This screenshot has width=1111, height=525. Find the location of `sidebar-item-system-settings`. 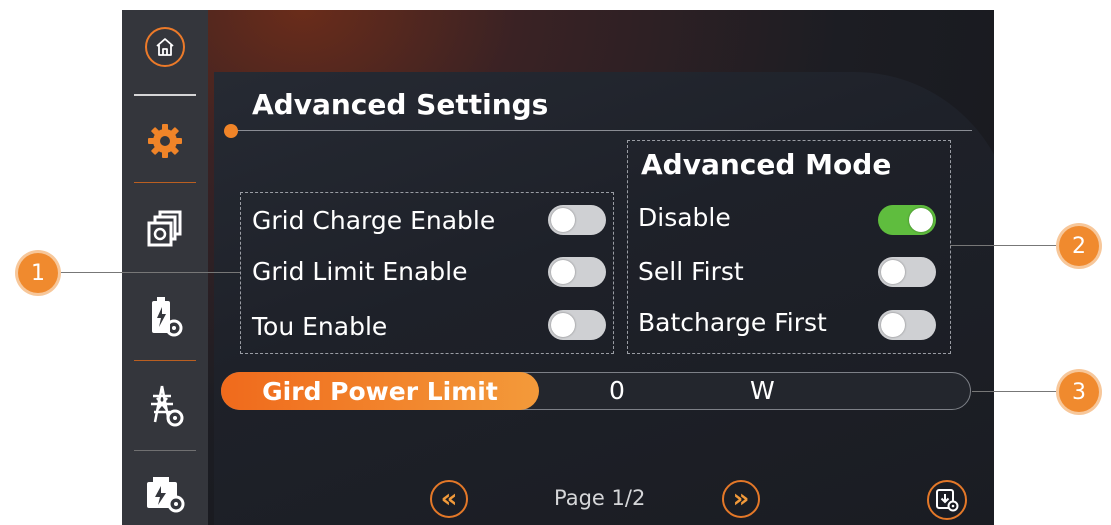

sidebar-item-system-settings is located at coordinates (165, 229).